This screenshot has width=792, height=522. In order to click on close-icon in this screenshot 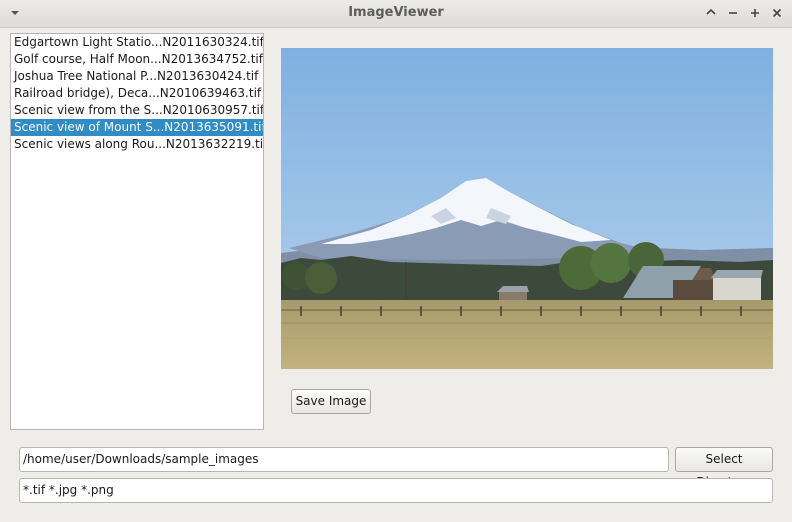, I will do `click(777, 13)`.